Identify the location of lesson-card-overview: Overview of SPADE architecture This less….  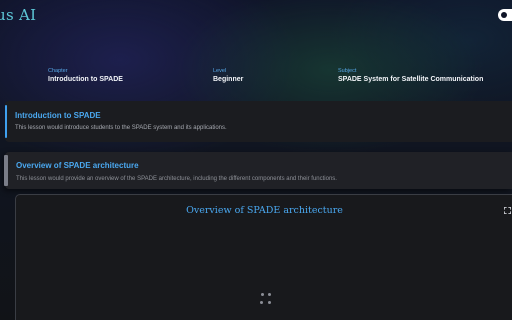
(258, 170).